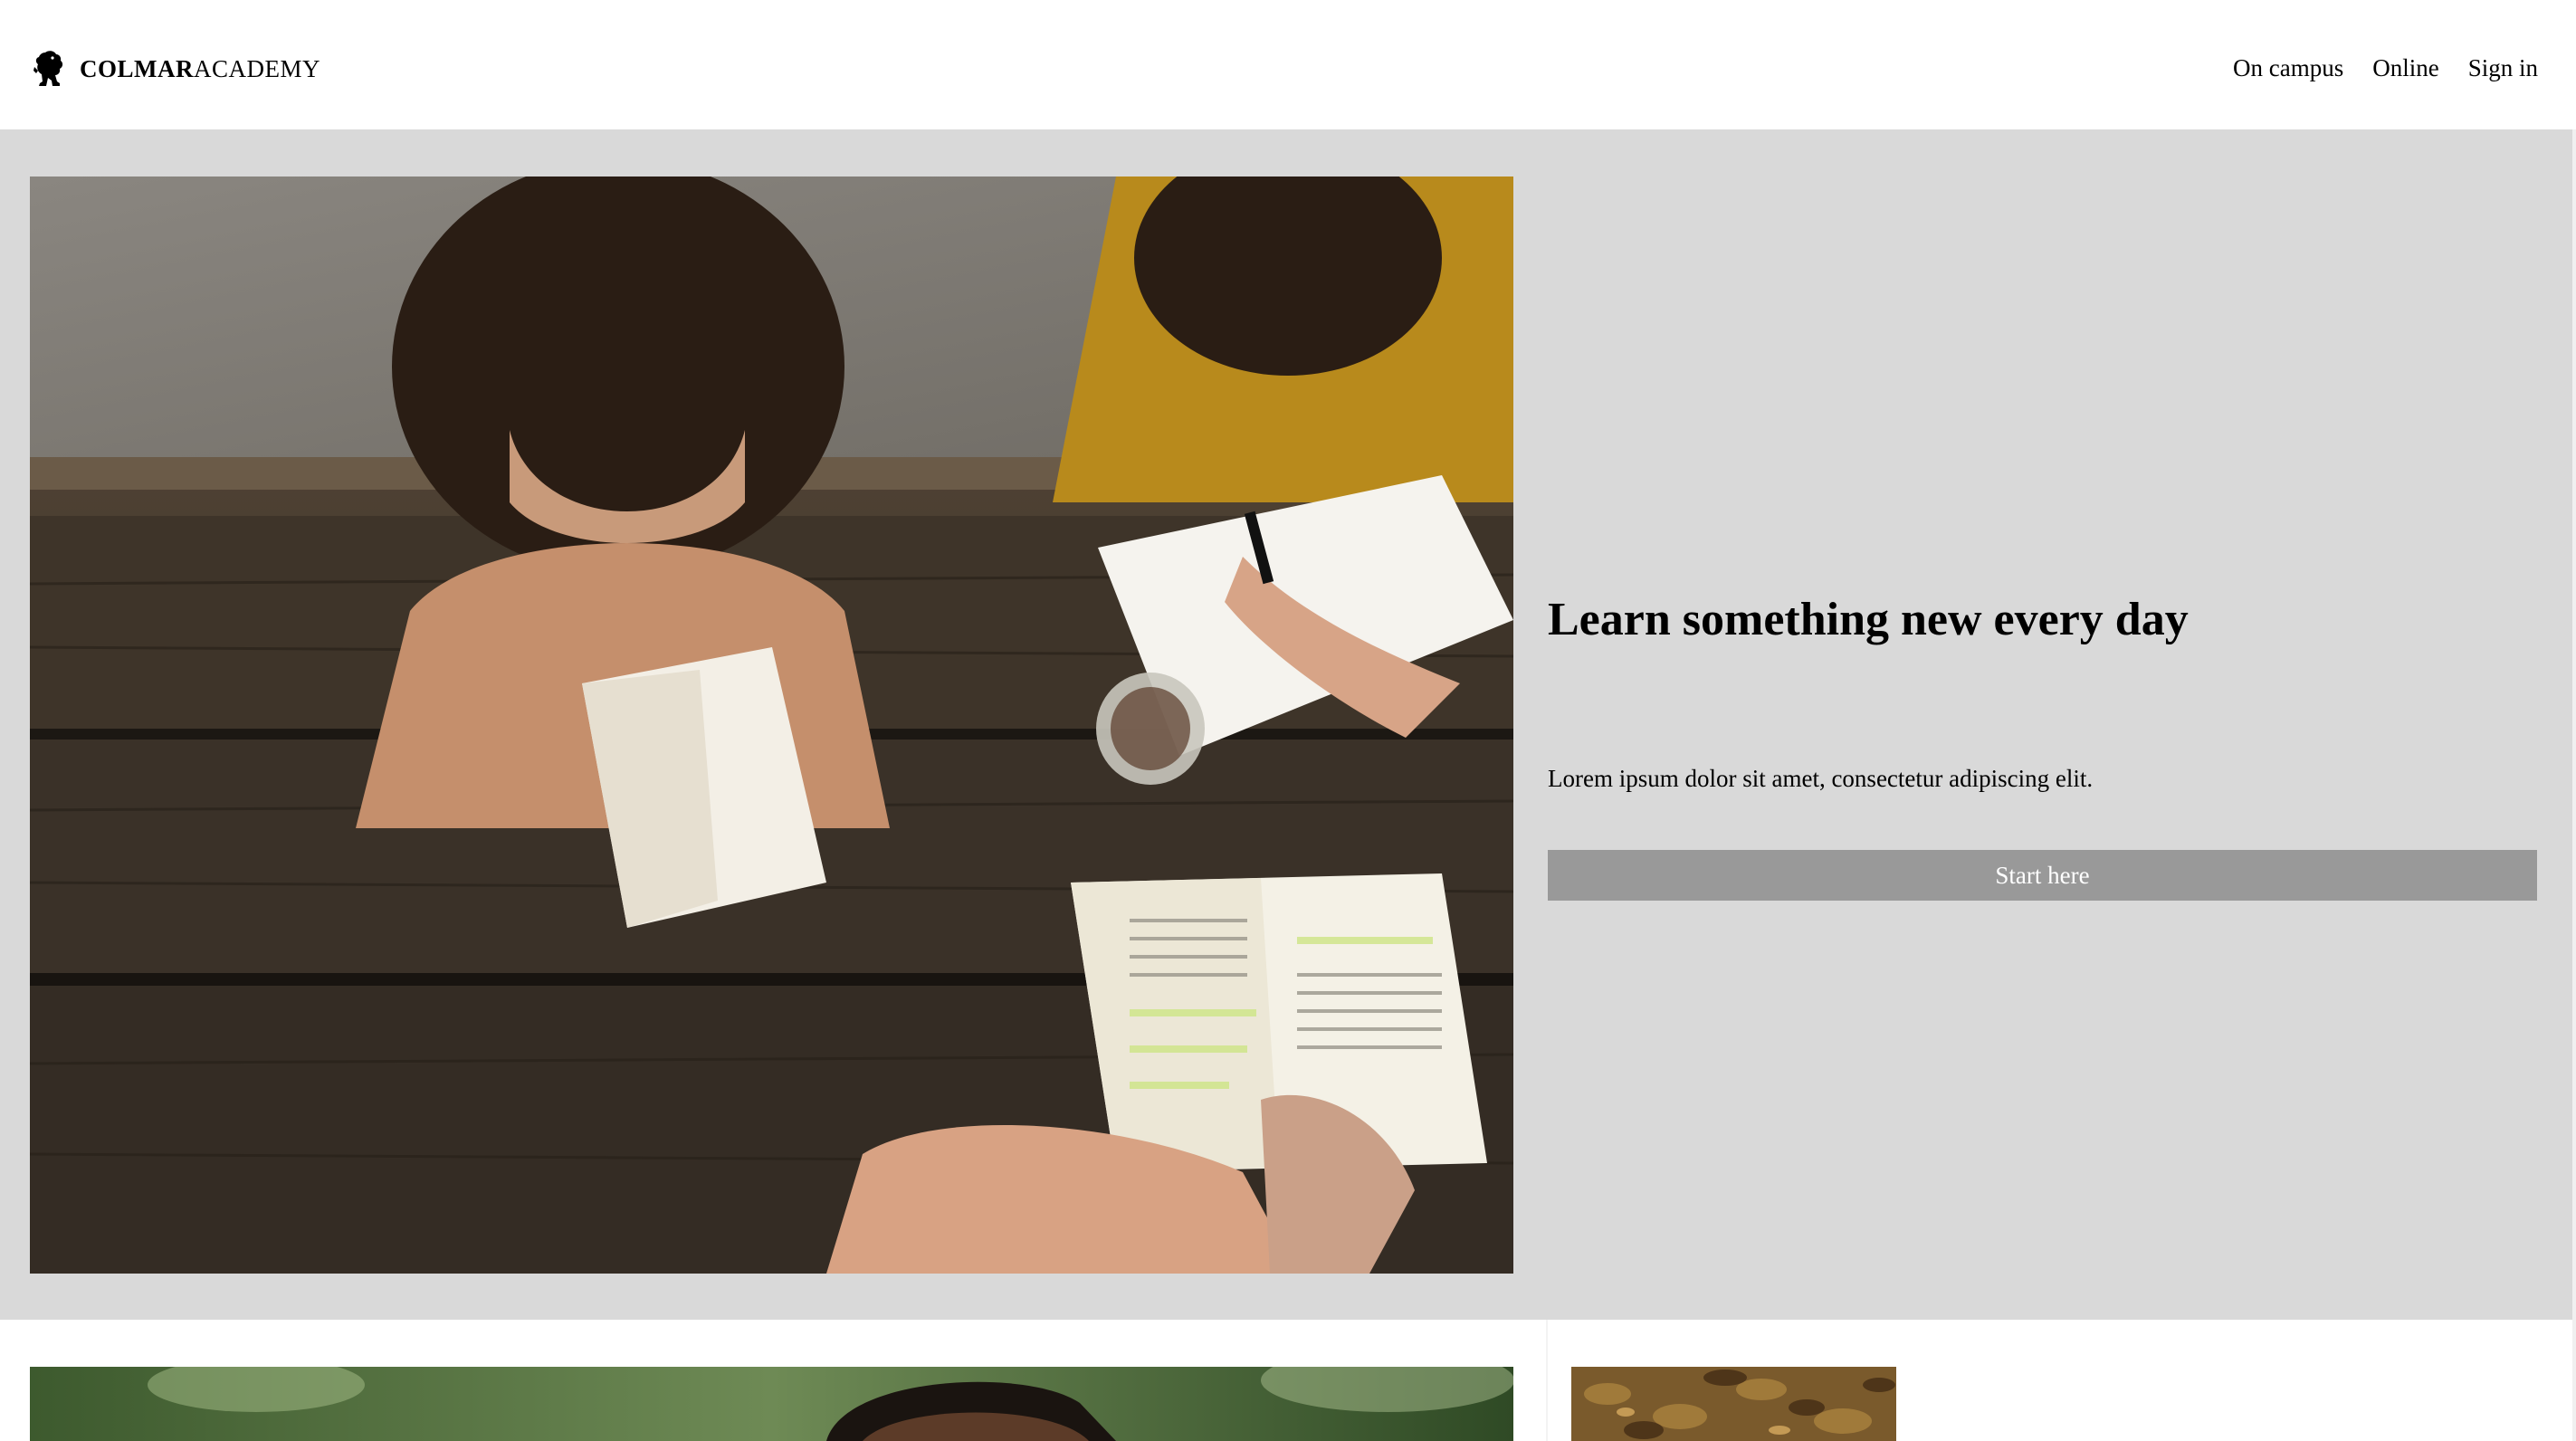  I want to click on nav-link-sign-in: Sign in, so click(2503, 68).